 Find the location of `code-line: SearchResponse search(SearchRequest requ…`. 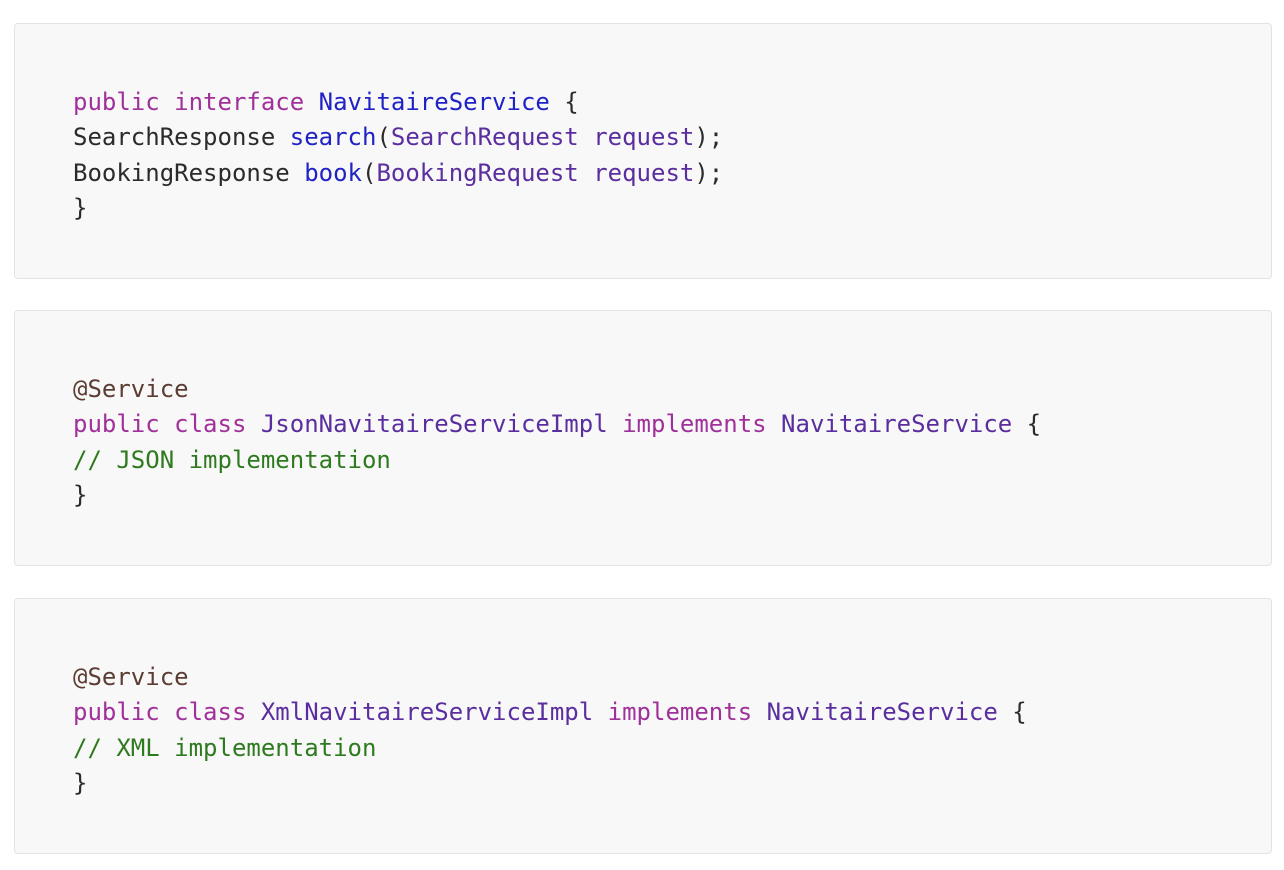

code-line: SearchResponse search(SearchRequest requ… is located at coordinates (398, 137).